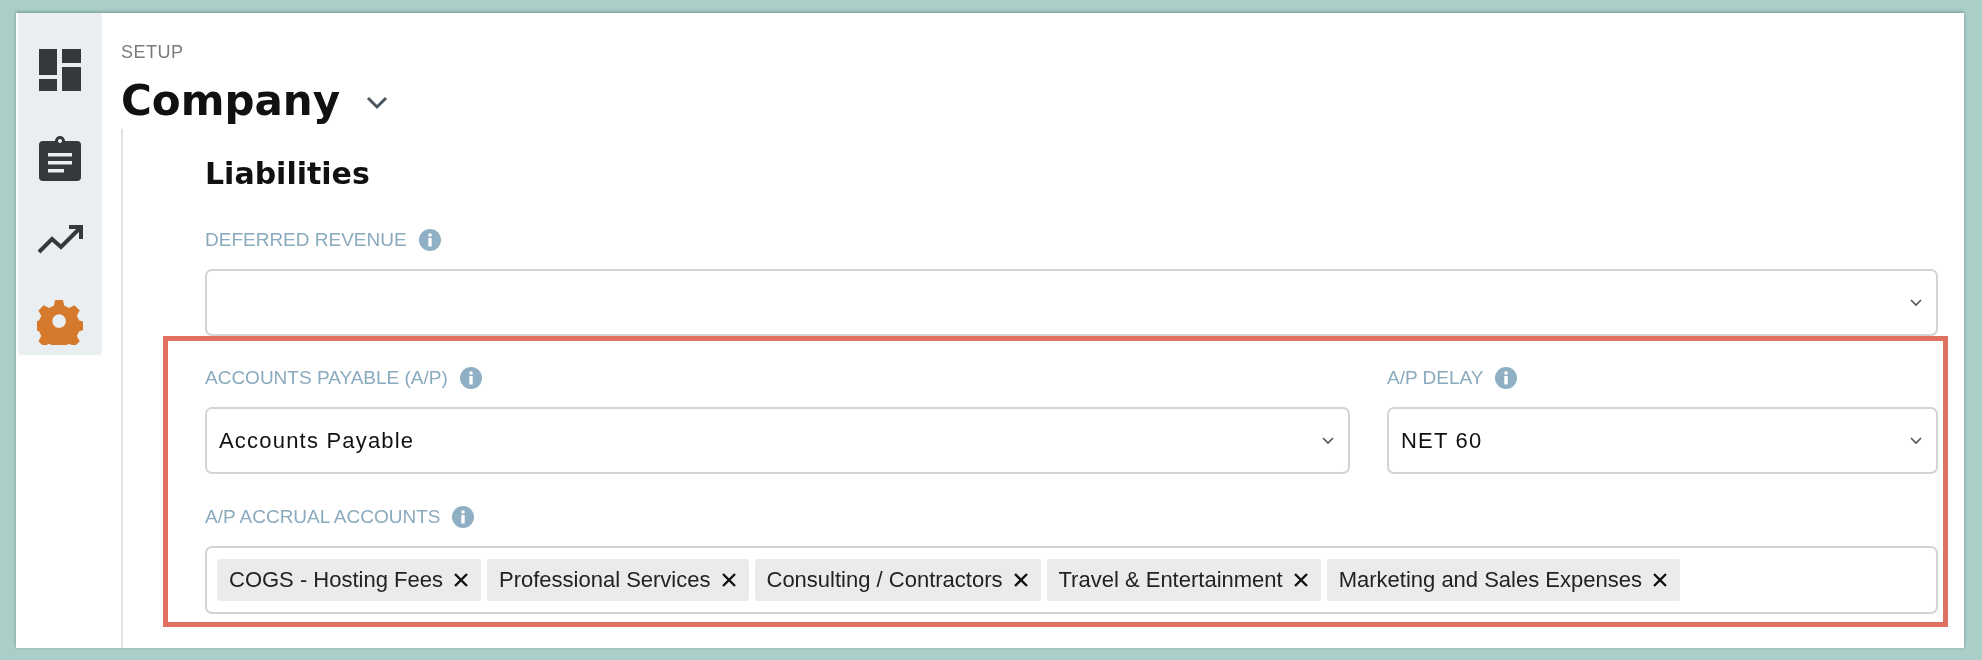 This screenshot has height=660, width=1982. What do you see at coordinates (1170, 580) in the screenshot?
I see `tag-label: Travel & Entertainment` at bounding box center [1170, 580].